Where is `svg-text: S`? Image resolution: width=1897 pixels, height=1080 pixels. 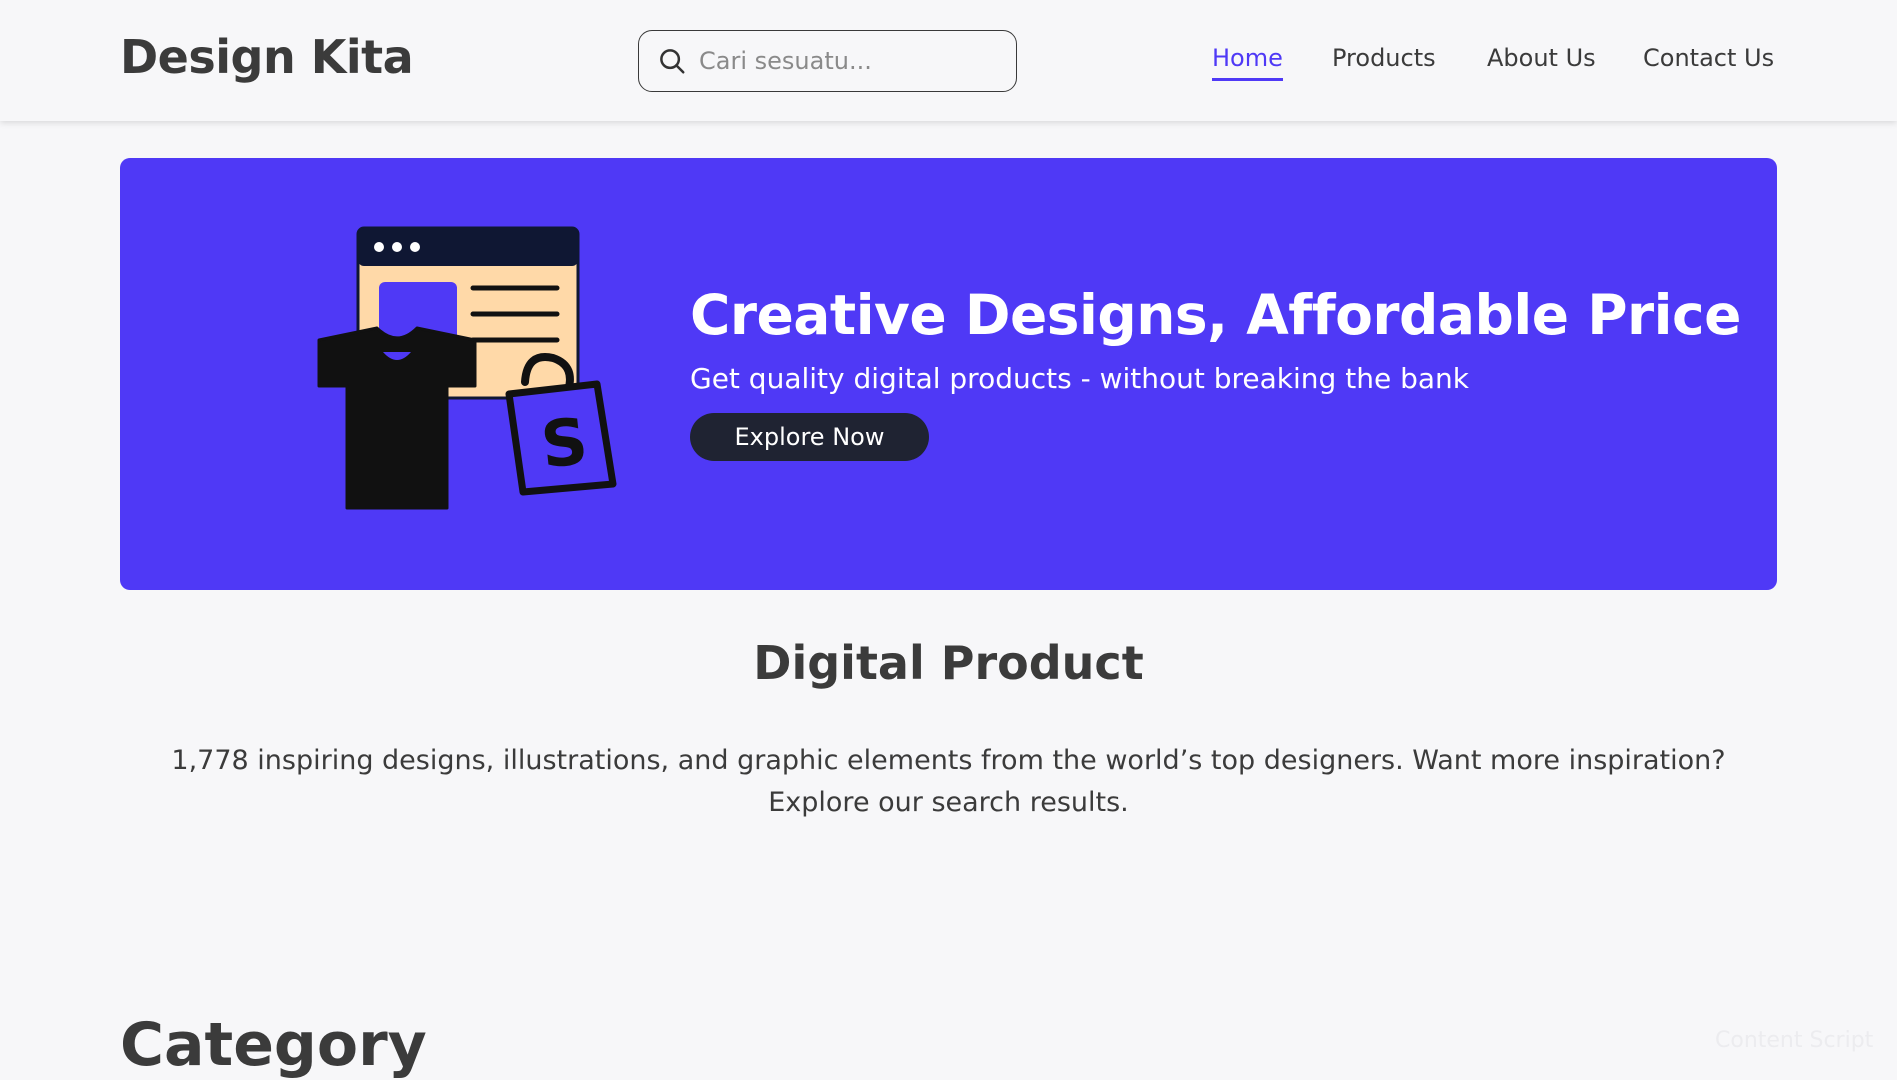 svg-text: S is located at coordinates (565, 444).